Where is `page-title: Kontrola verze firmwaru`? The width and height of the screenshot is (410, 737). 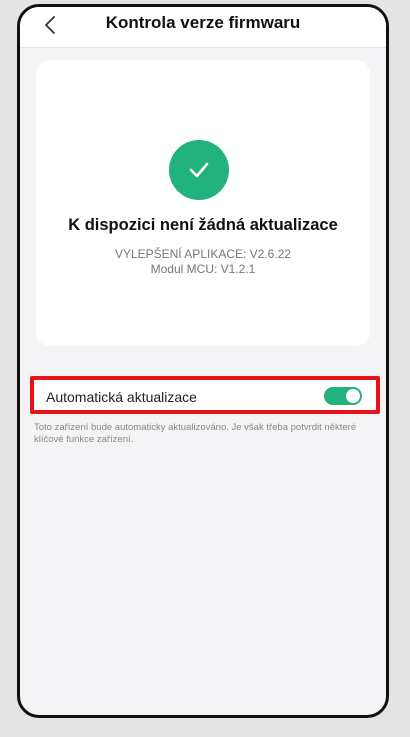 page-title: Kontrola verze firmwaru is located at coordinates (203, 22).